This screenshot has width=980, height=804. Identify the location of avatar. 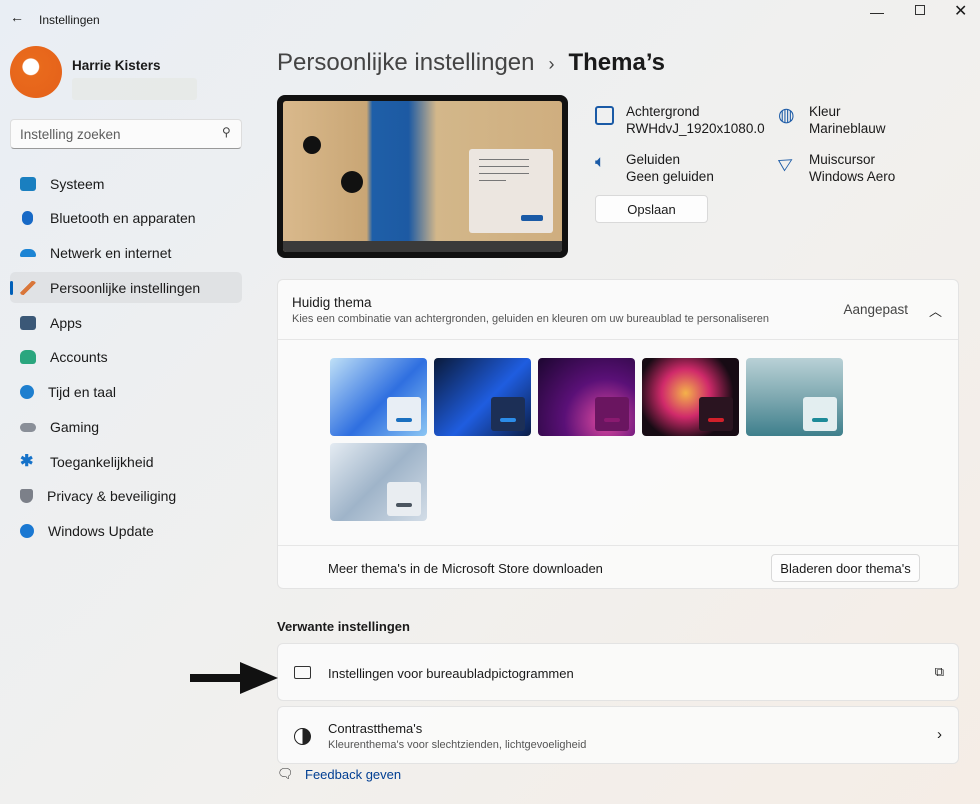
(36, 72).